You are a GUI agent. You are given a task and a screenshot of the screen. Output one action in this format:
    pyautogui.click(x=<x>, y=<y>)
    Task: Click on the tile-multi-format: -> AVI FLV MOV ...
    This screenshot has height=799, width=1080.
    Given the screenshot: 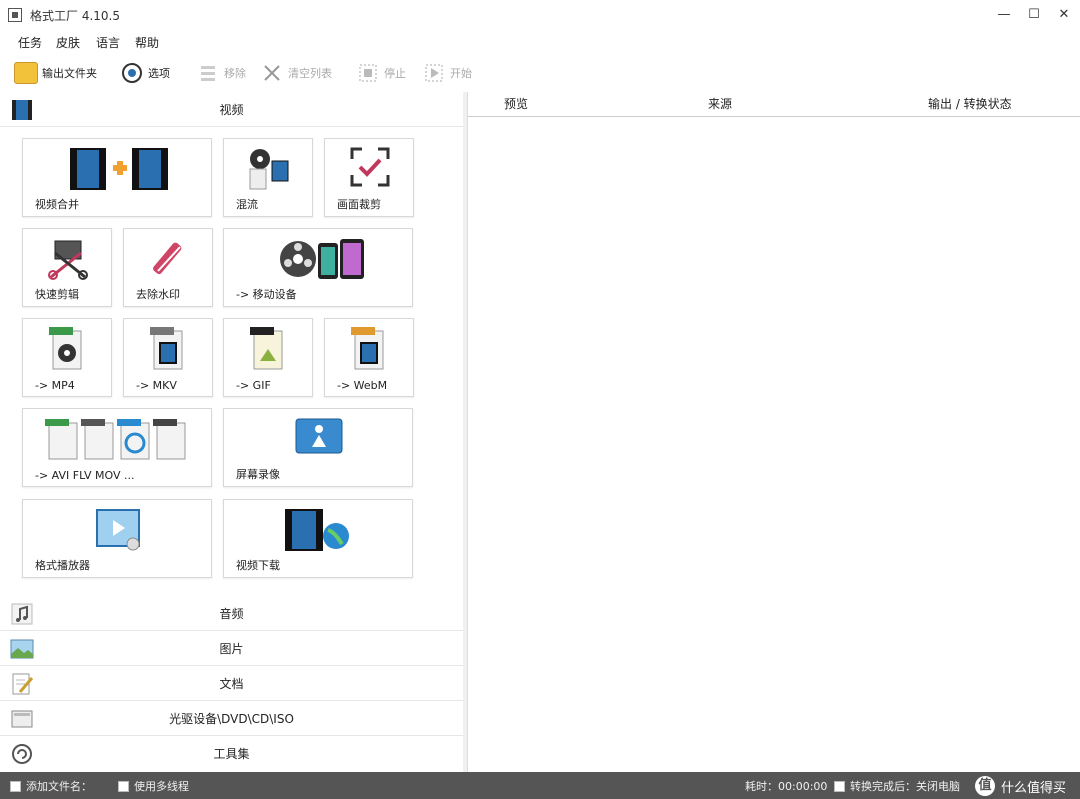 What is the action you would take?
    pyautogui.click(x=117, y=447)
    